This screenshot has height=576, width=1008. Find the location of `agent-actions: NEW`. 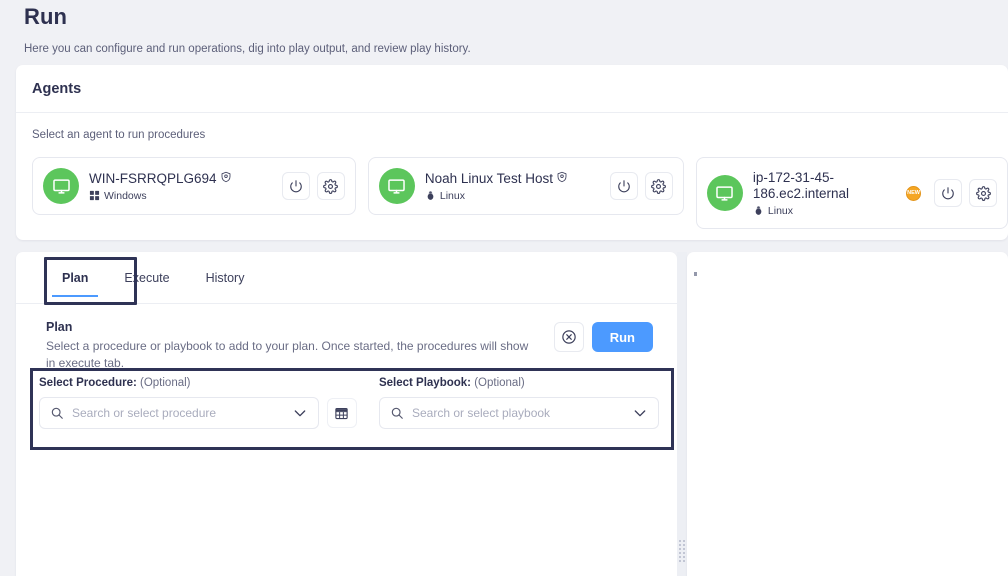

agent-actions: NEW is located at coordinates (952, 193).